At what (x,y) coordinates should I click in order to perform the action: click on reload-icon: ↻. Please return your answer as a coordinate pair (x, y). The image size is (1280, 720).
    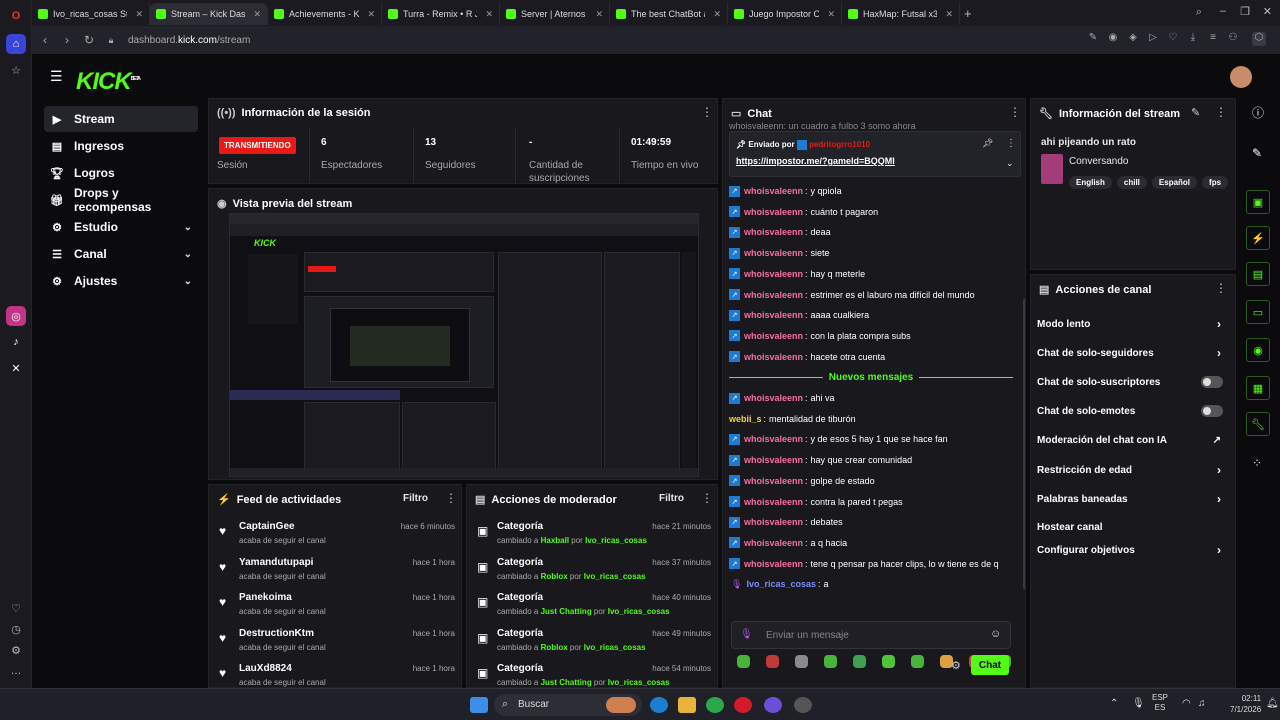
    Looking at the image, I should click on (89, 40).